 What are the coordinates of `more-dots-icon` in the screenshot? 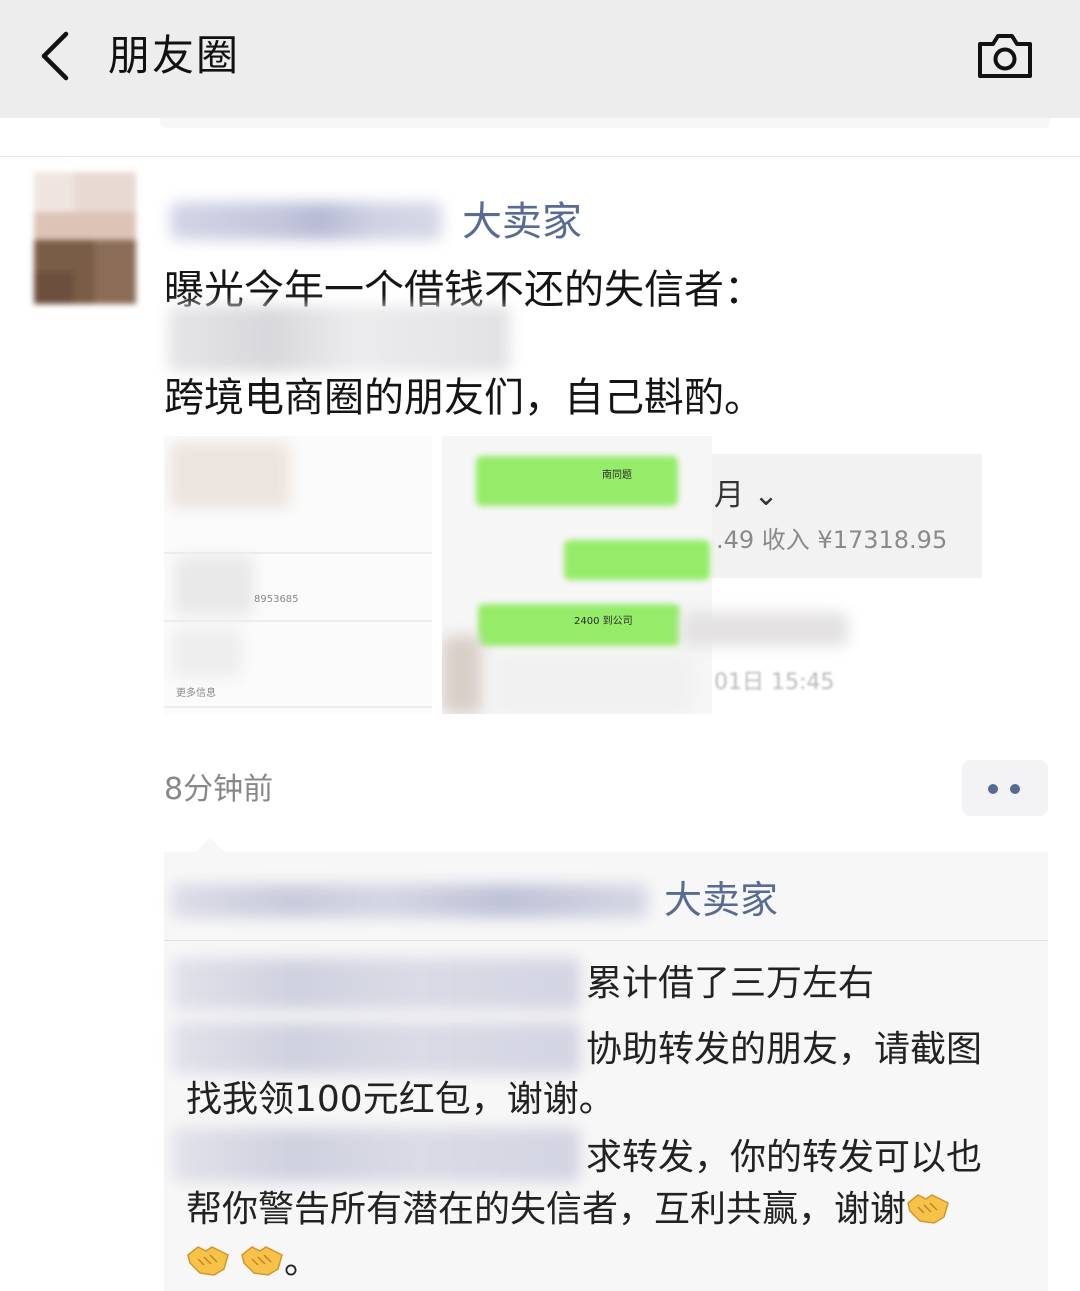 It's located at (1005, 788).